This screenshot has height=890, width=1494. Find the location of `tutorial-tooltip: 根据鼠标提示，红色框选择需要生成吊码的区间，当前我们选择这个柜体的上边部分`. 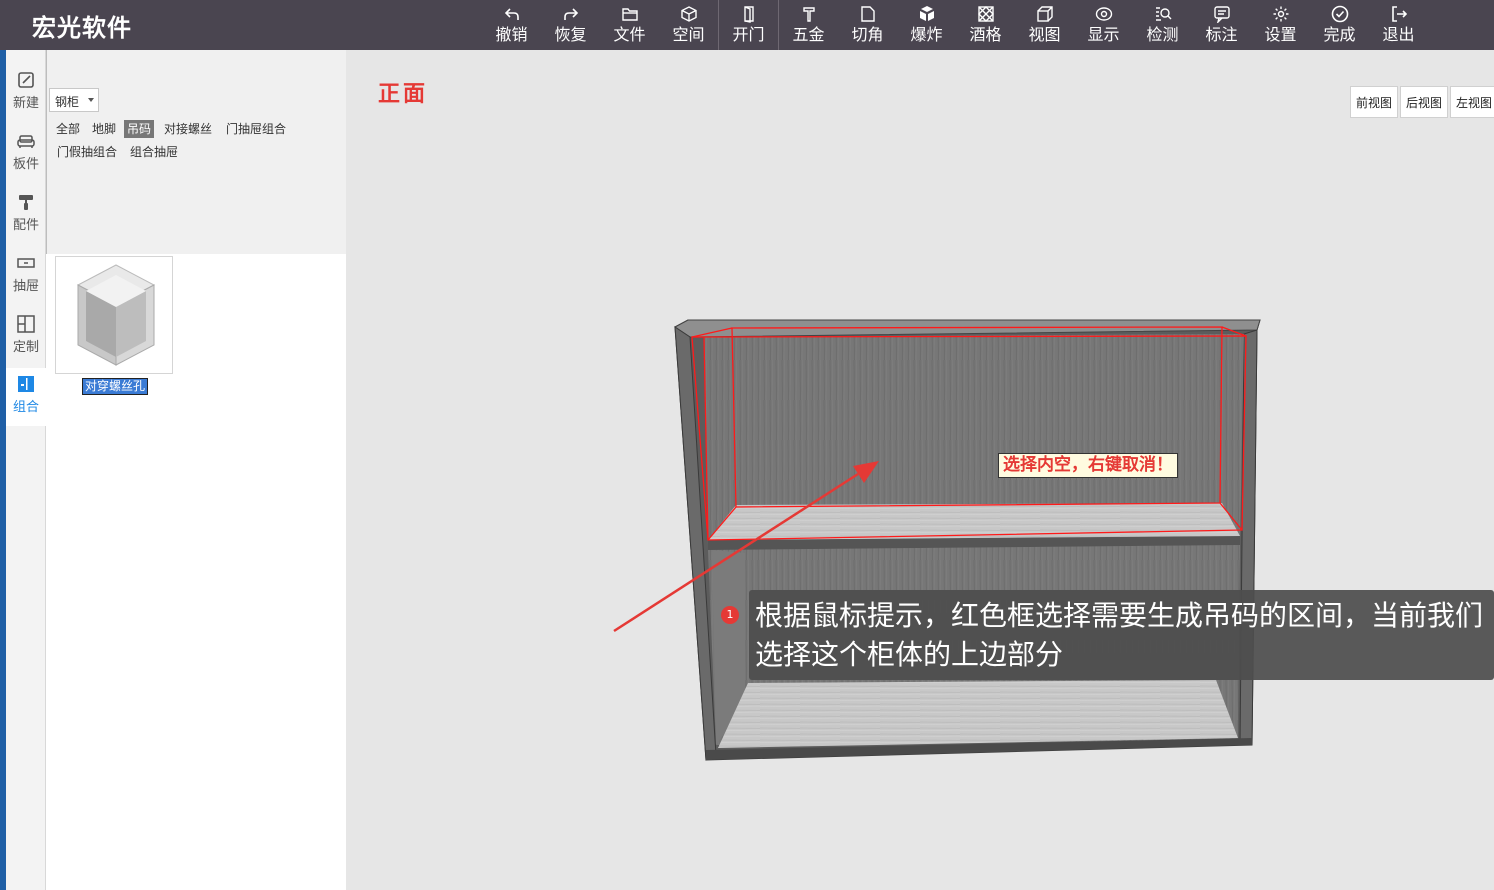

tutorial-tooltip: 根据鼠标提示，红色框选择需要生成吊码的区间，当前我们选择这个柜体的上边部分 is located at coordinates (1121, 635).